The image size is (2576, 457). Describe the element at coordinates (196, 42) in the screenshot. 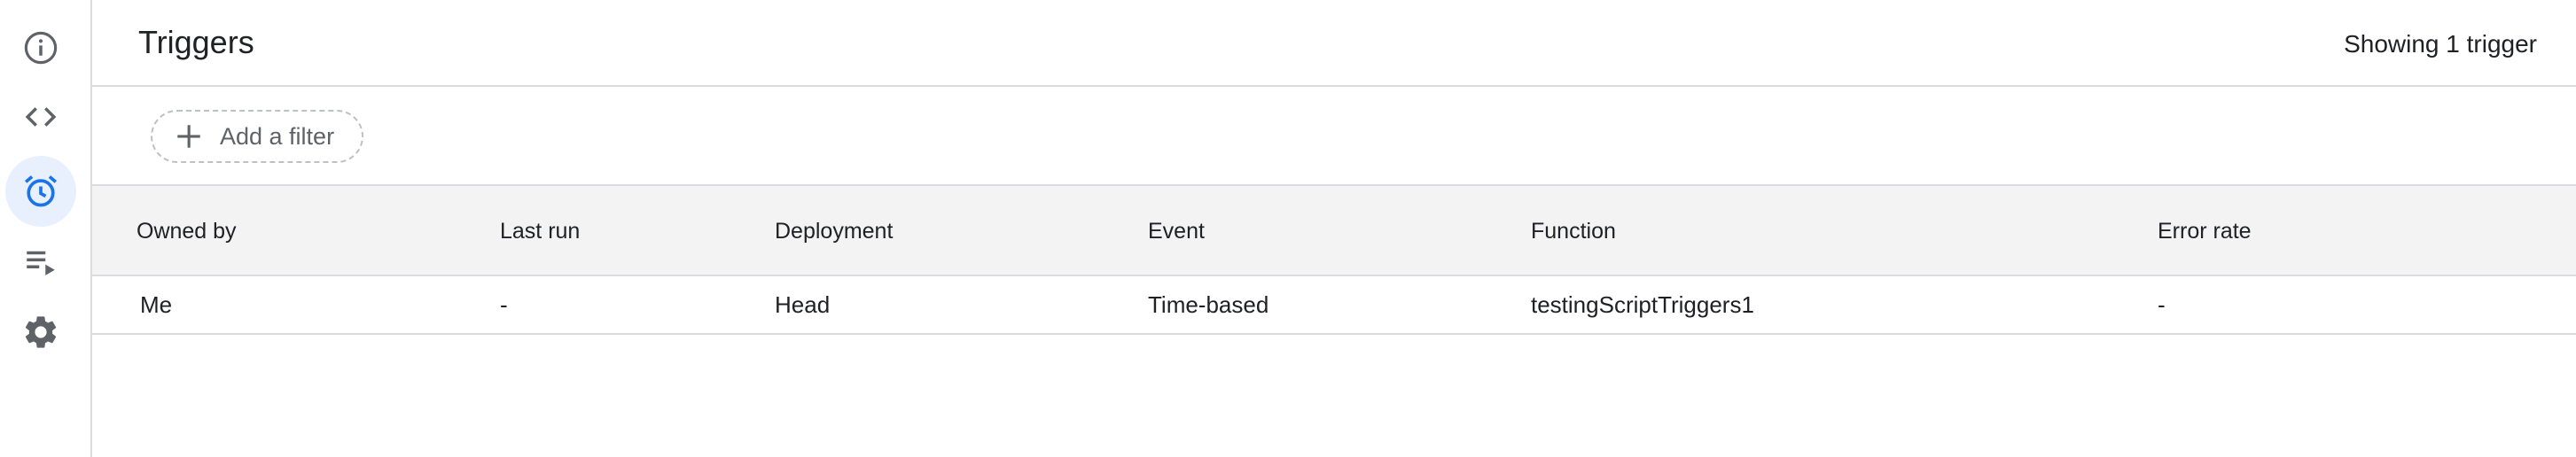

I see `page-title: Triggers` at that location.